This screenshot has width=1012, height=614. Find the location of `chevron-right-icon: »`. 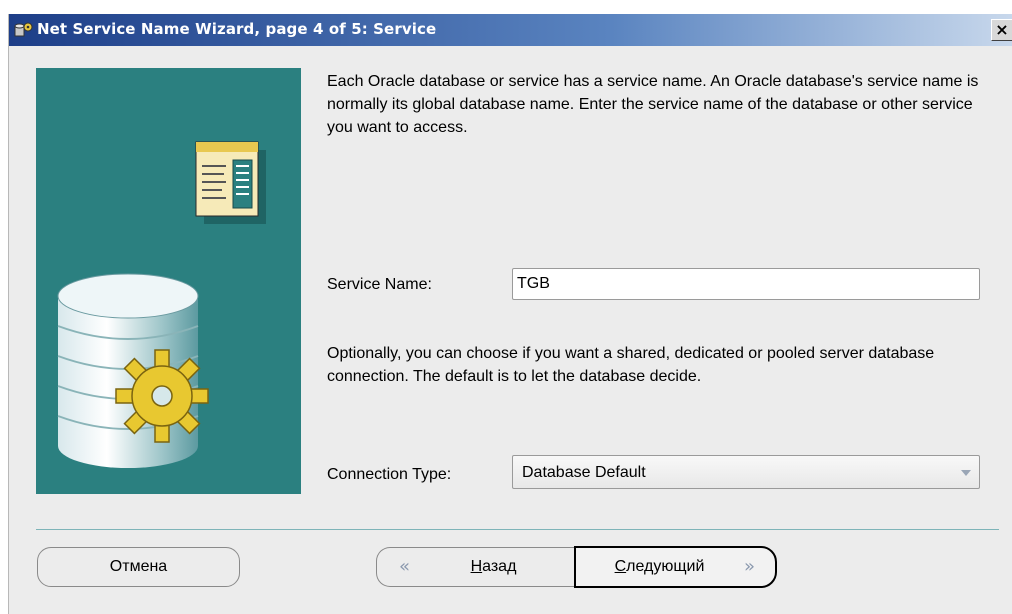

chevron-right-icon: » is located at coordinates (749, 566).